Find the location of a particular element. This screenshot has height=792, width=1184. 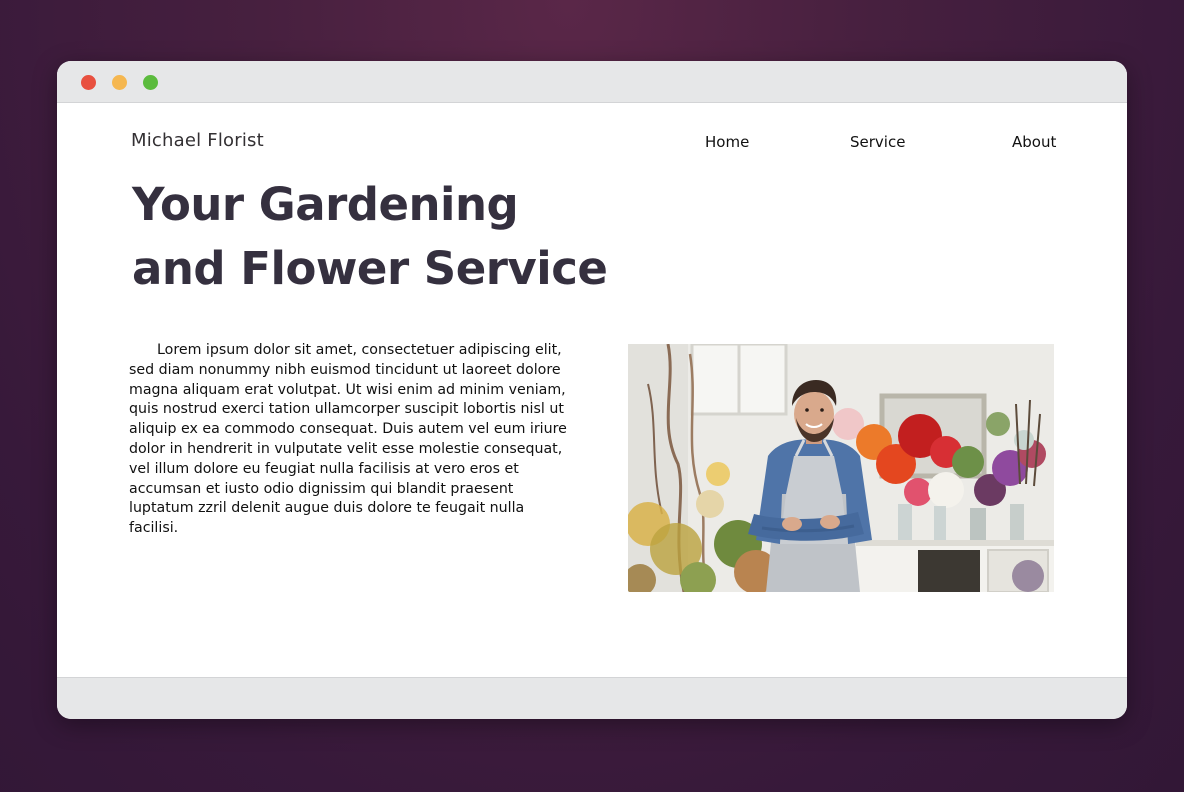

nav-link-service: Service is located at coordinates (877, 142).